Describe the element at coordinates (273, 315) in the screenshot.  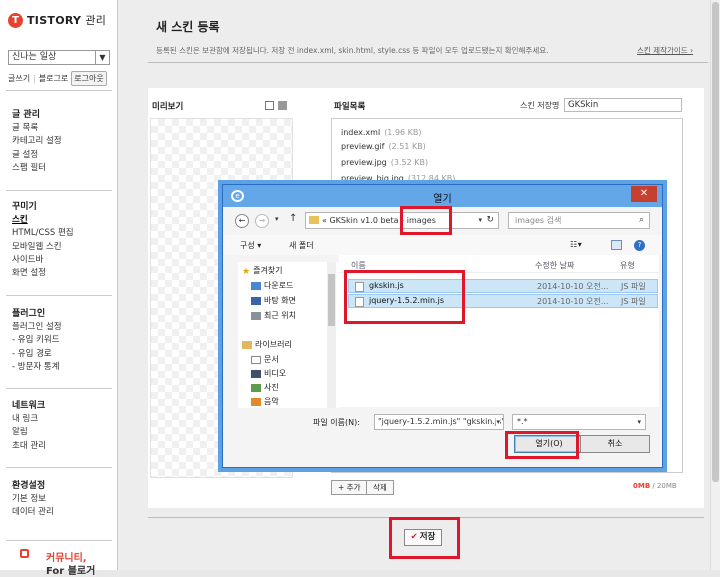
I see `nav-item-recent: 최근 위치` at that location.